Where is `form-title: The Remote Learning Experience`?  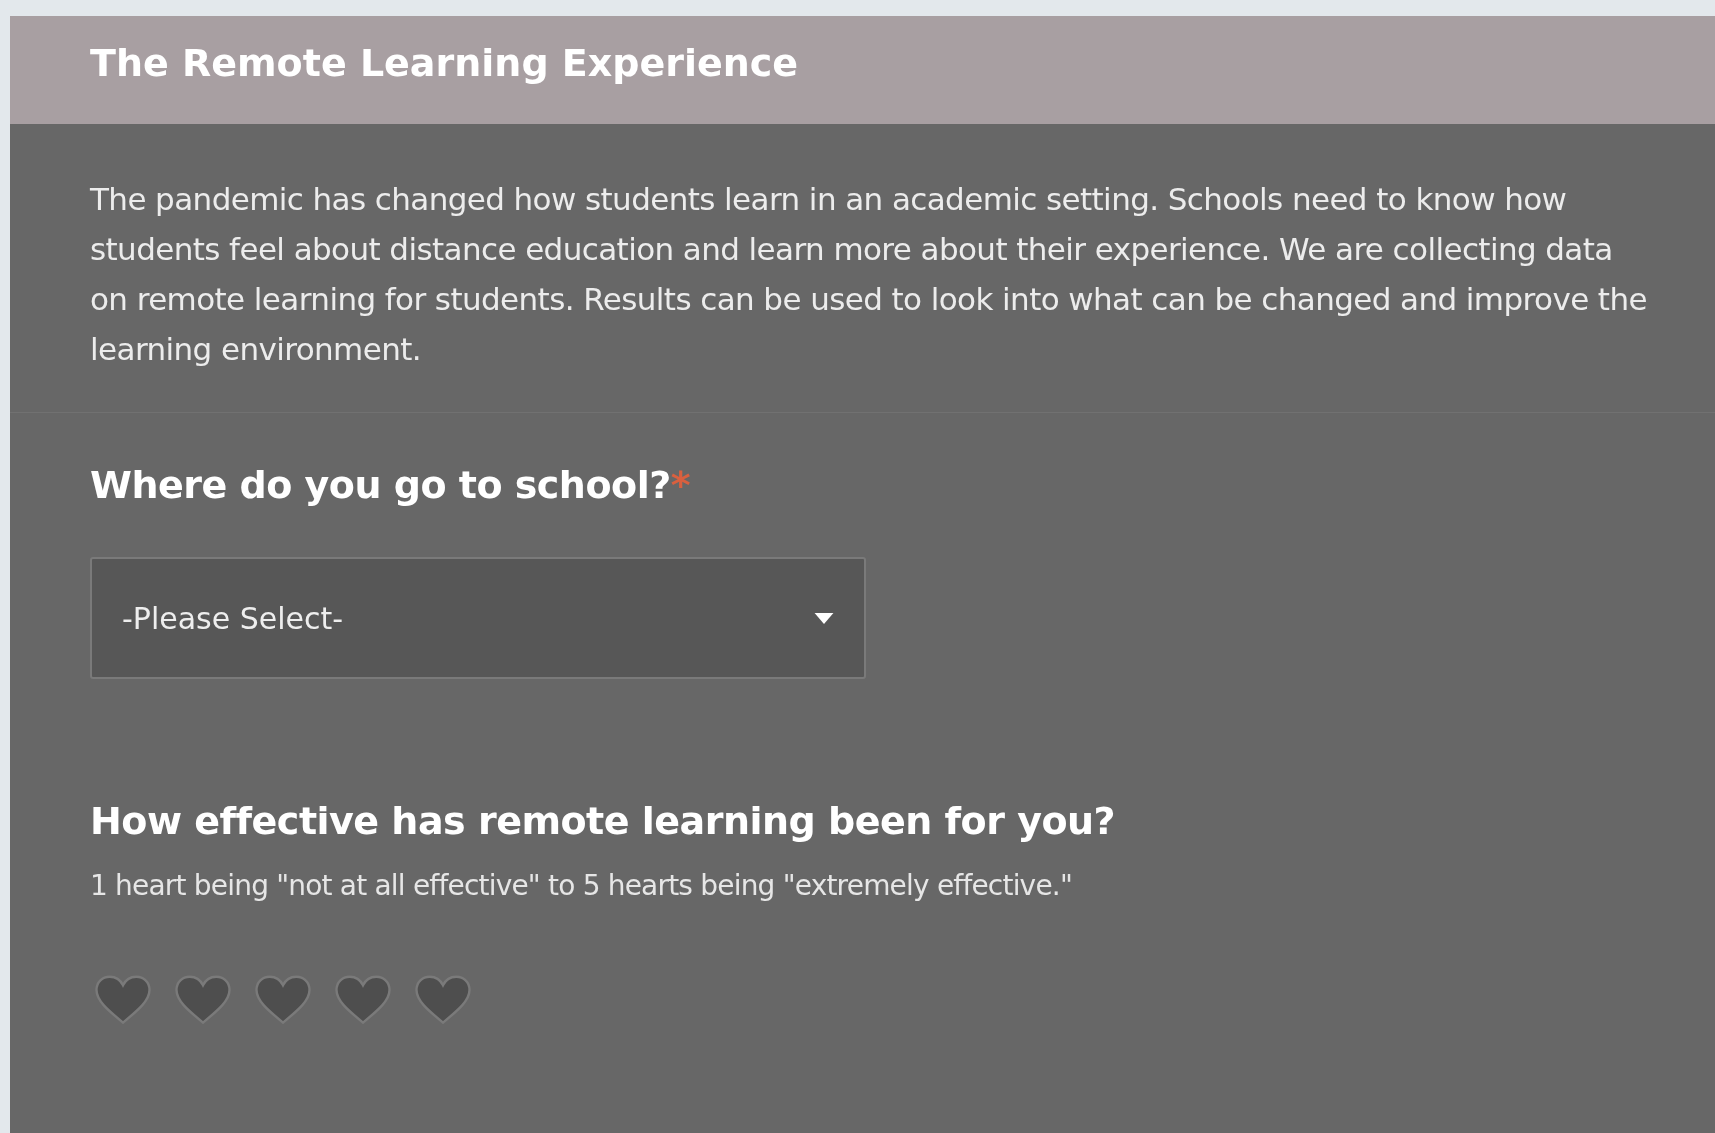
form-title: The Remote Learning Experience is located at coordinates (444, 63).